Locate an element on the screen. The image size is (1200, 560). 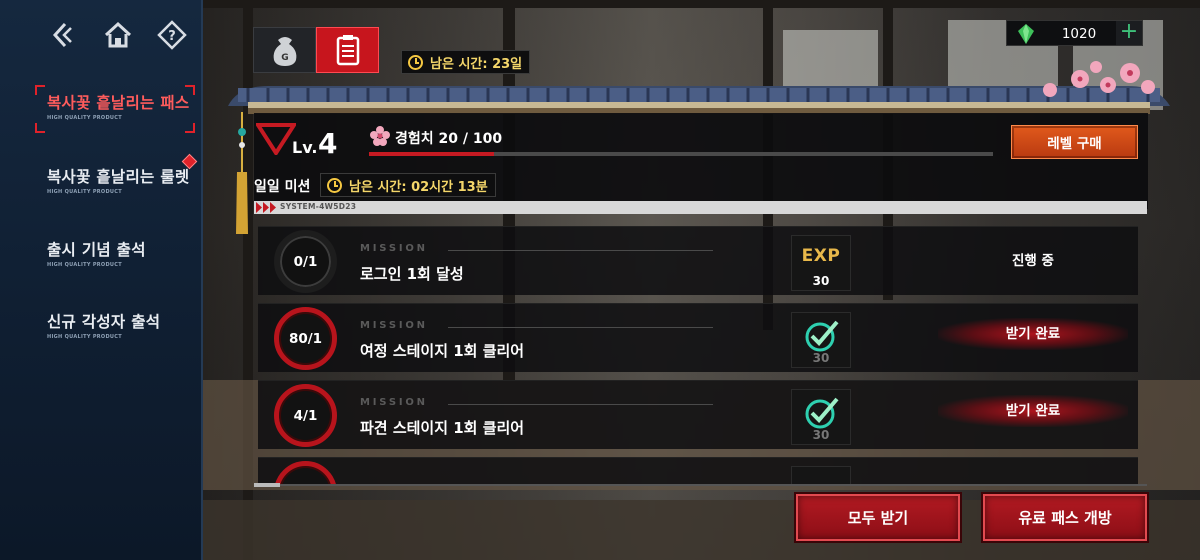
sidebar-item-pass: 복사꽃 흩날리는 패스 HIGH QUALITY PRODUCT is located at coordinates (101, 112).